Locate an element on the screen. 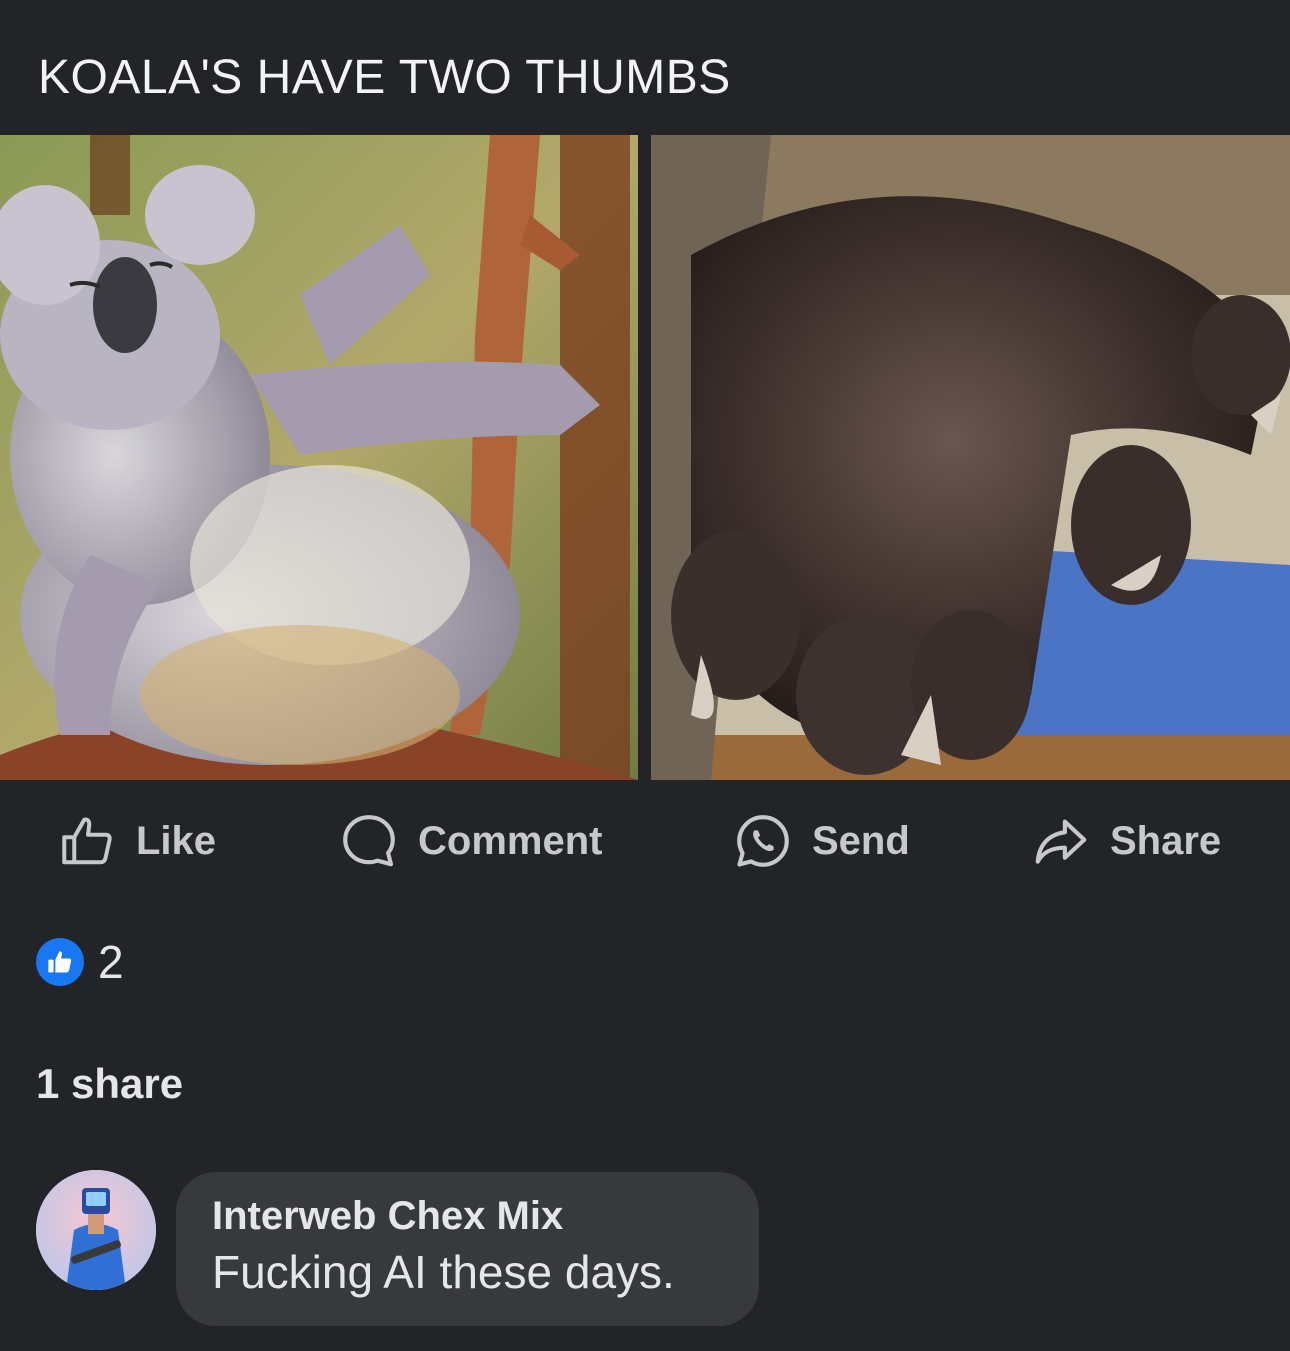 Image resolution: width=1290 pixels, height=1351 pixels. avatar-graphic is located at coordinates (96, 1230).